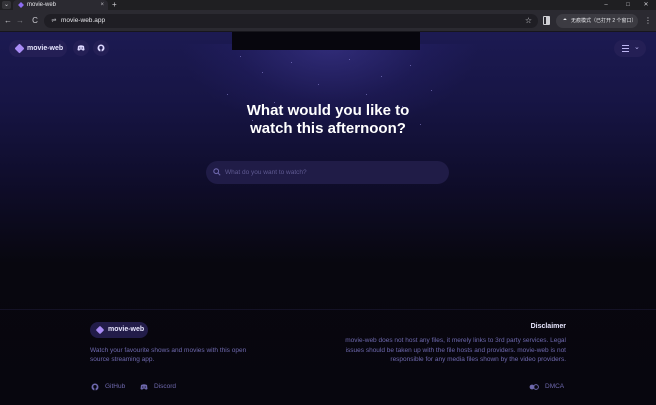 Image resolution: width=656 pixels, height=405 pixels. I want to click on browser-menu-icon: ⋮, so click(648, 21).